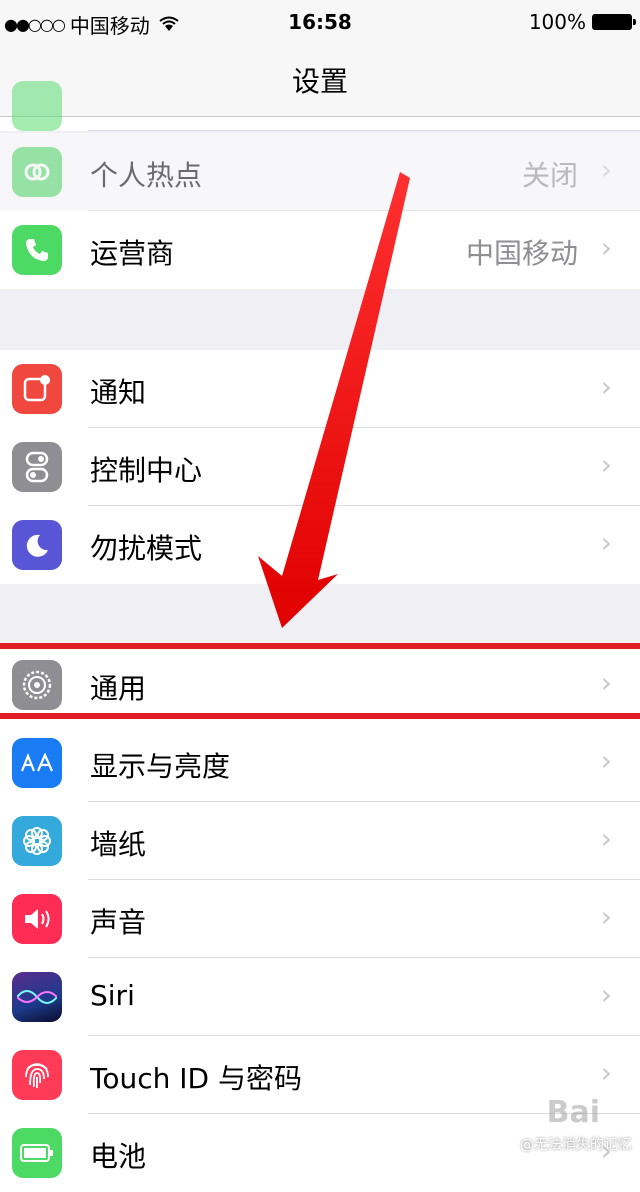 This screenshot has width=640, height=1192. I want to click on baidu-watermark: Bai, so click(573, 1112).